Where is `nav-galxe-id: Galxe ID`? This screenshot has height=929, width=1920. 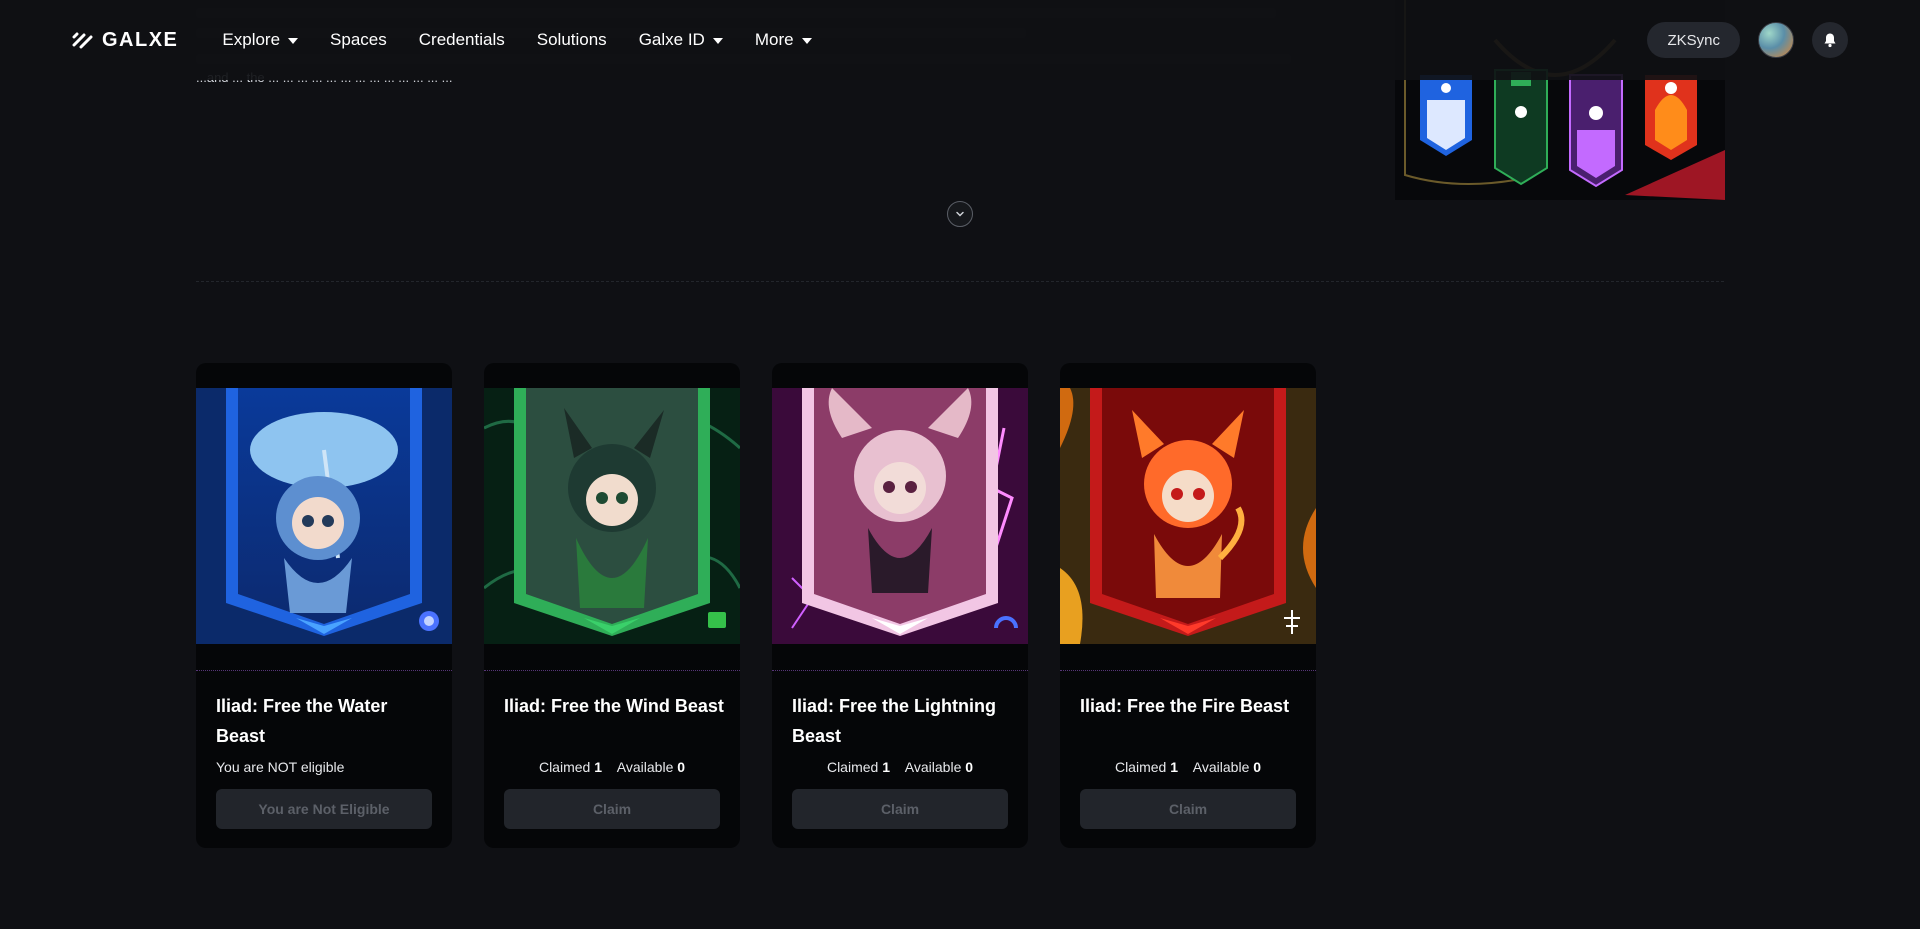
nav-galxe-id: Galxe ID is located at coordinates (681, 40).